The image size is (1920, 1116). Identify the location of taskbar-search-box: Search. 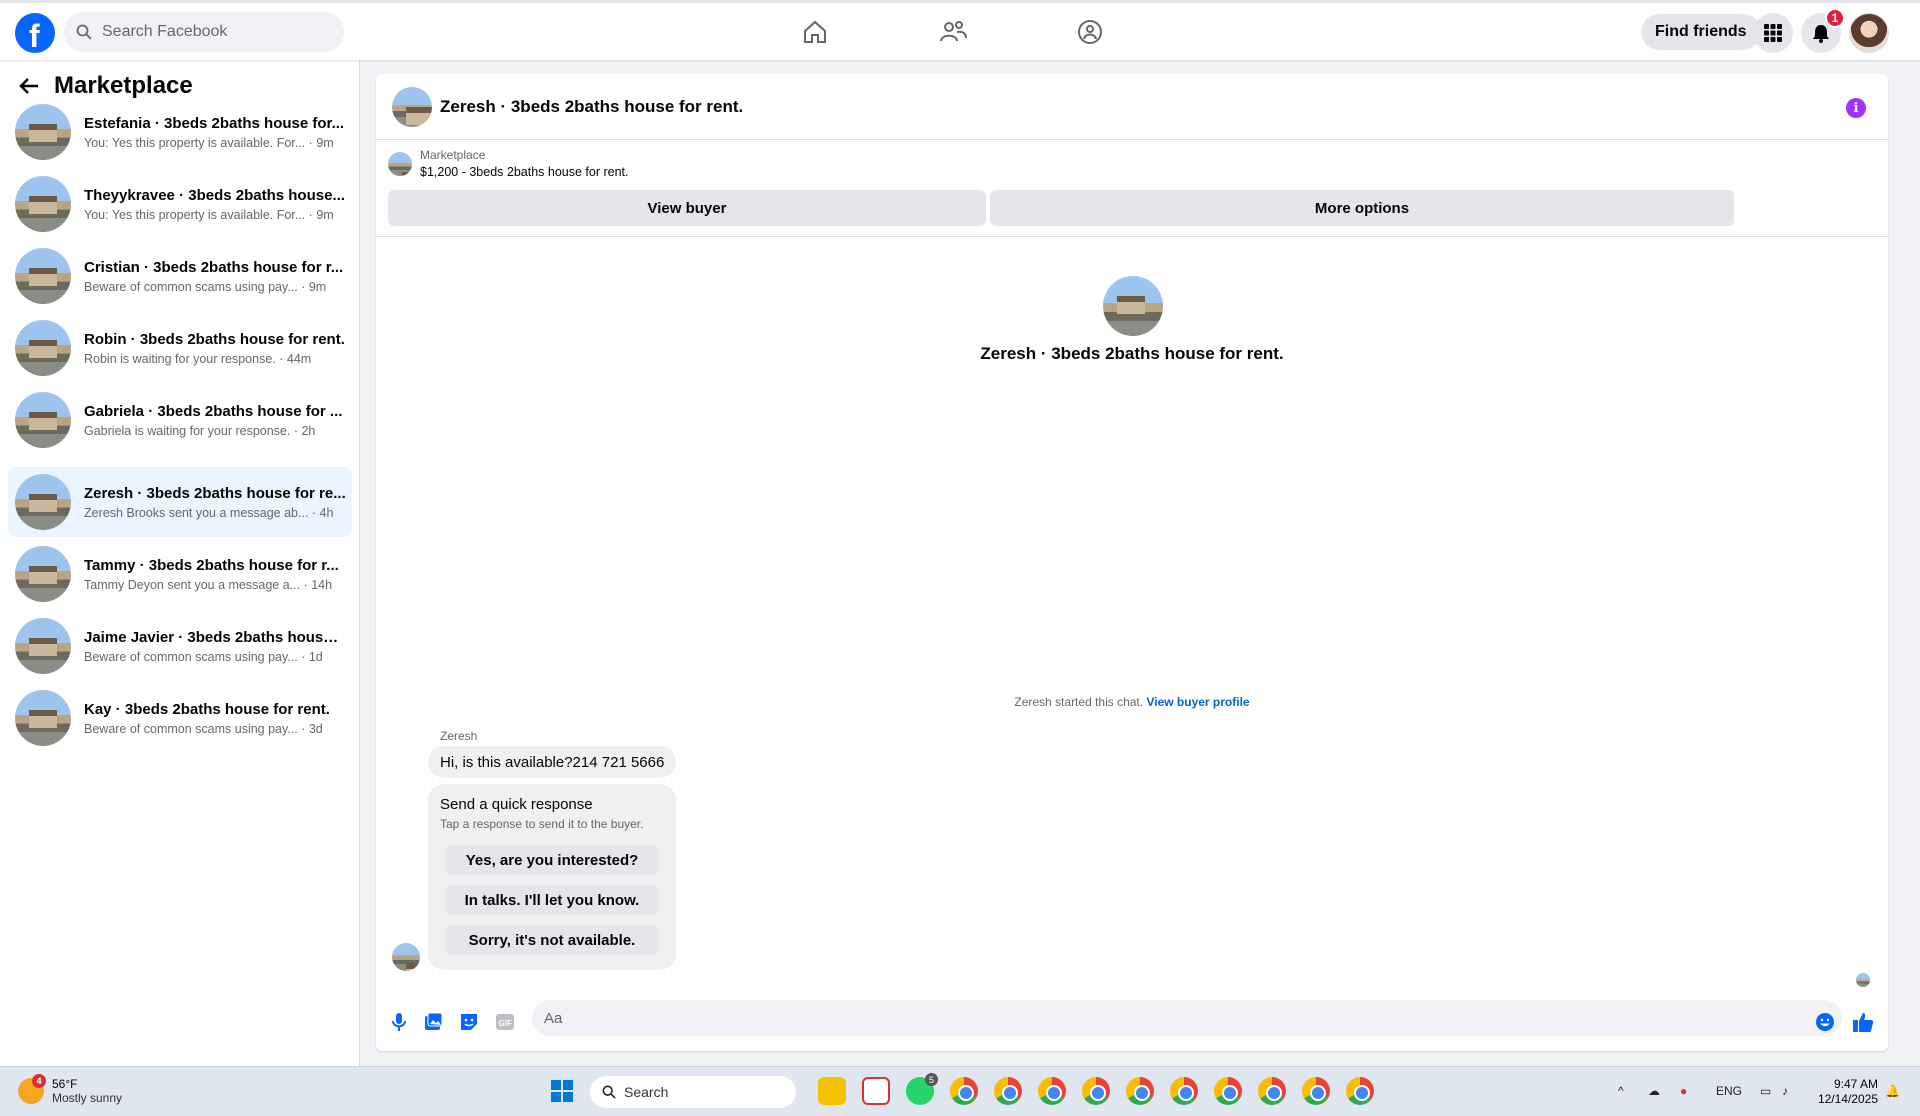
(693, 1092).